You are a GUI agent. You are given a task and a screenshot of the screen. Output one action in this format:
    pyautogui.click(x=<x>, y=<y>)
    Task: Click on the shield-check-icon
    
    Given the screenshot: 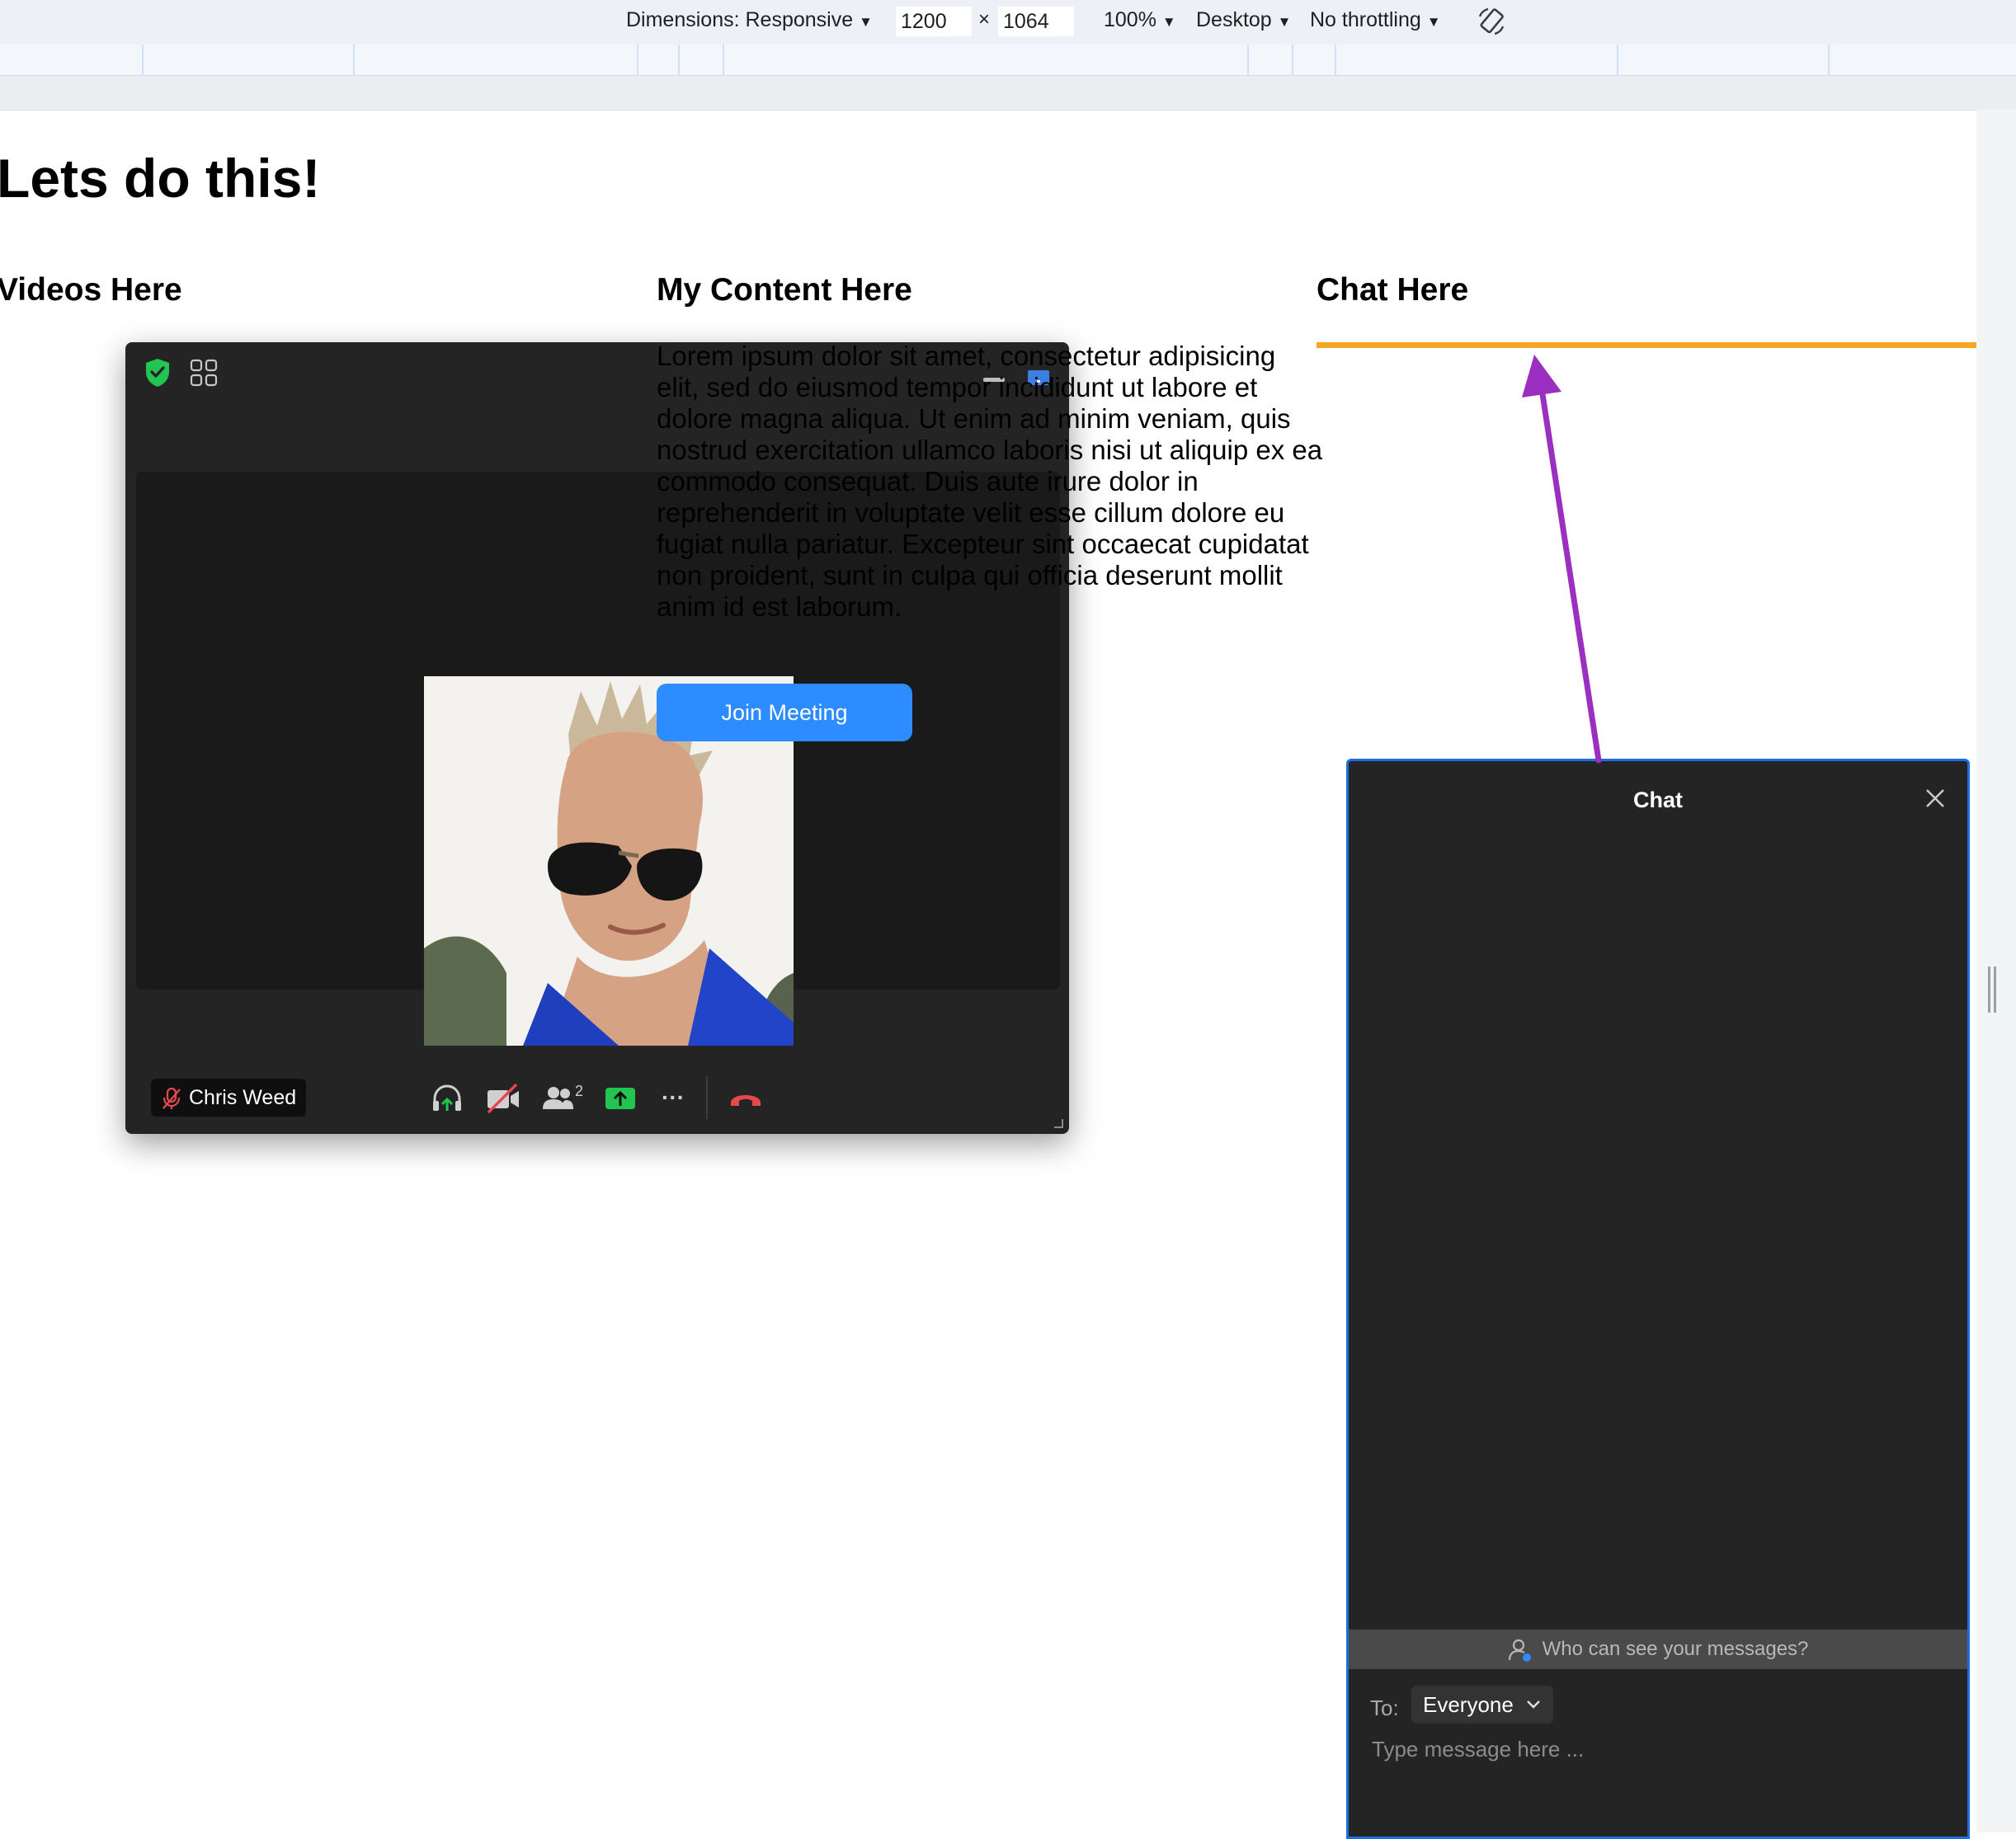 What is the action you would take?
    pyautogui.click(x=158, y=372)
    